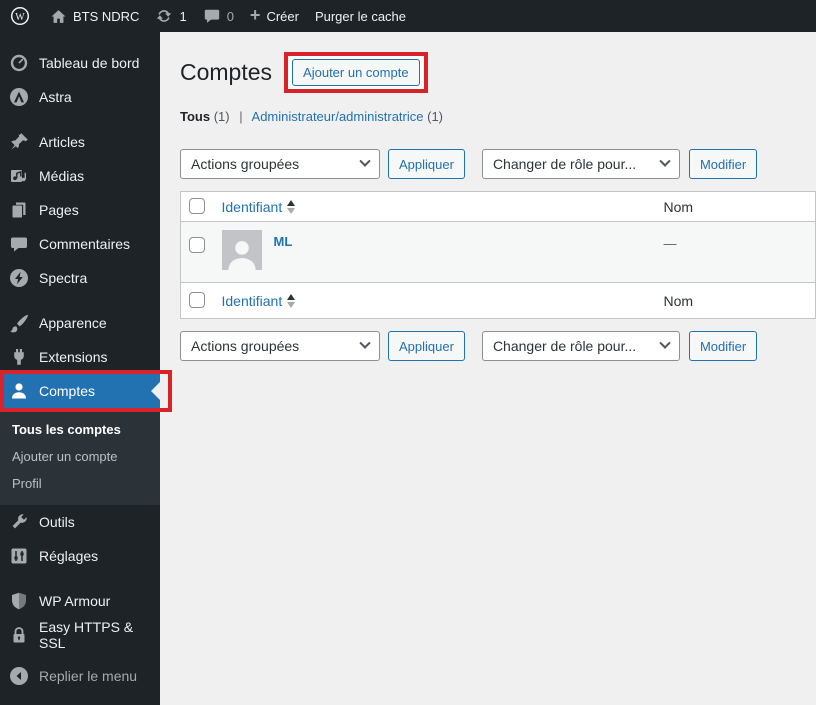 Image resolution: width=816 pixels, height=705 pixels. I want to click on submenu-item-profil: Profil, so click(80, 483).